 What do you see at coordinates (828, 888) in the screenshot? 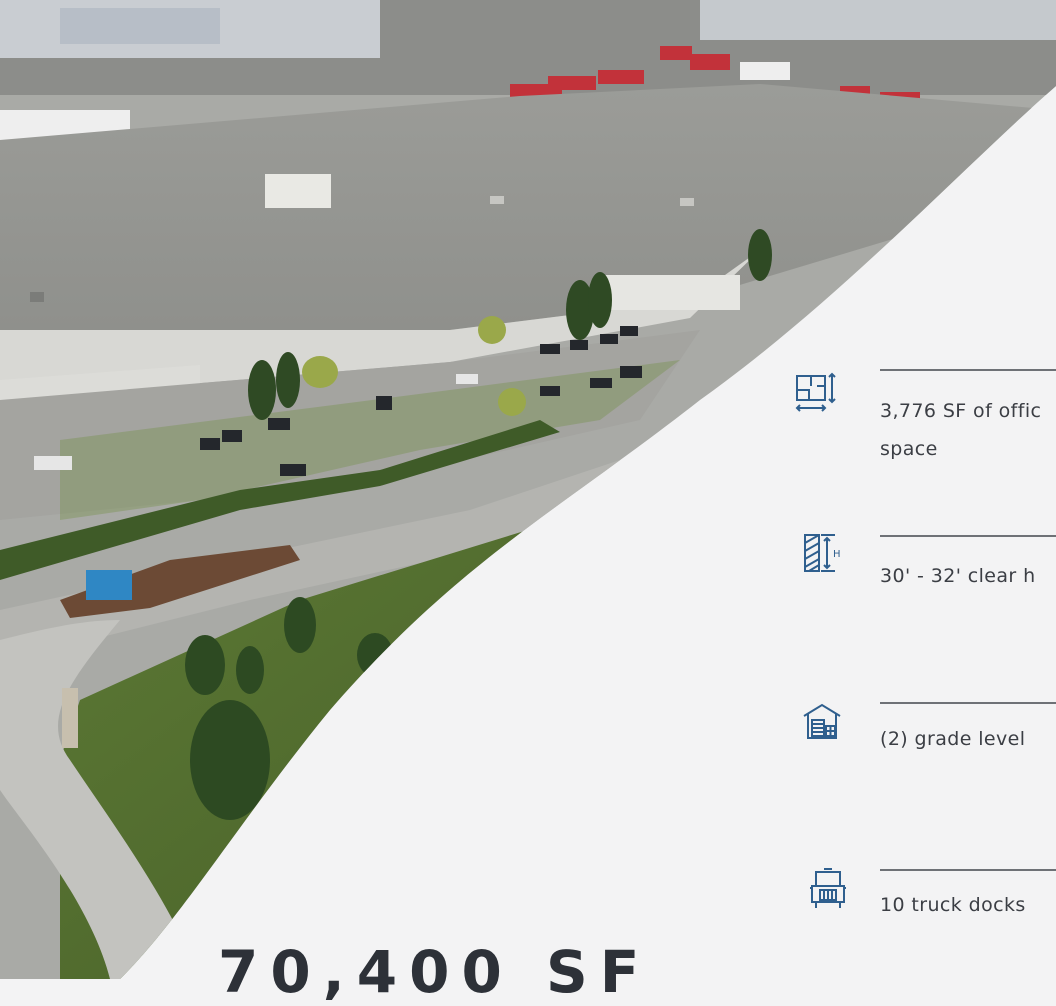
I see `truck-icon` at bounding box center [828, 888].